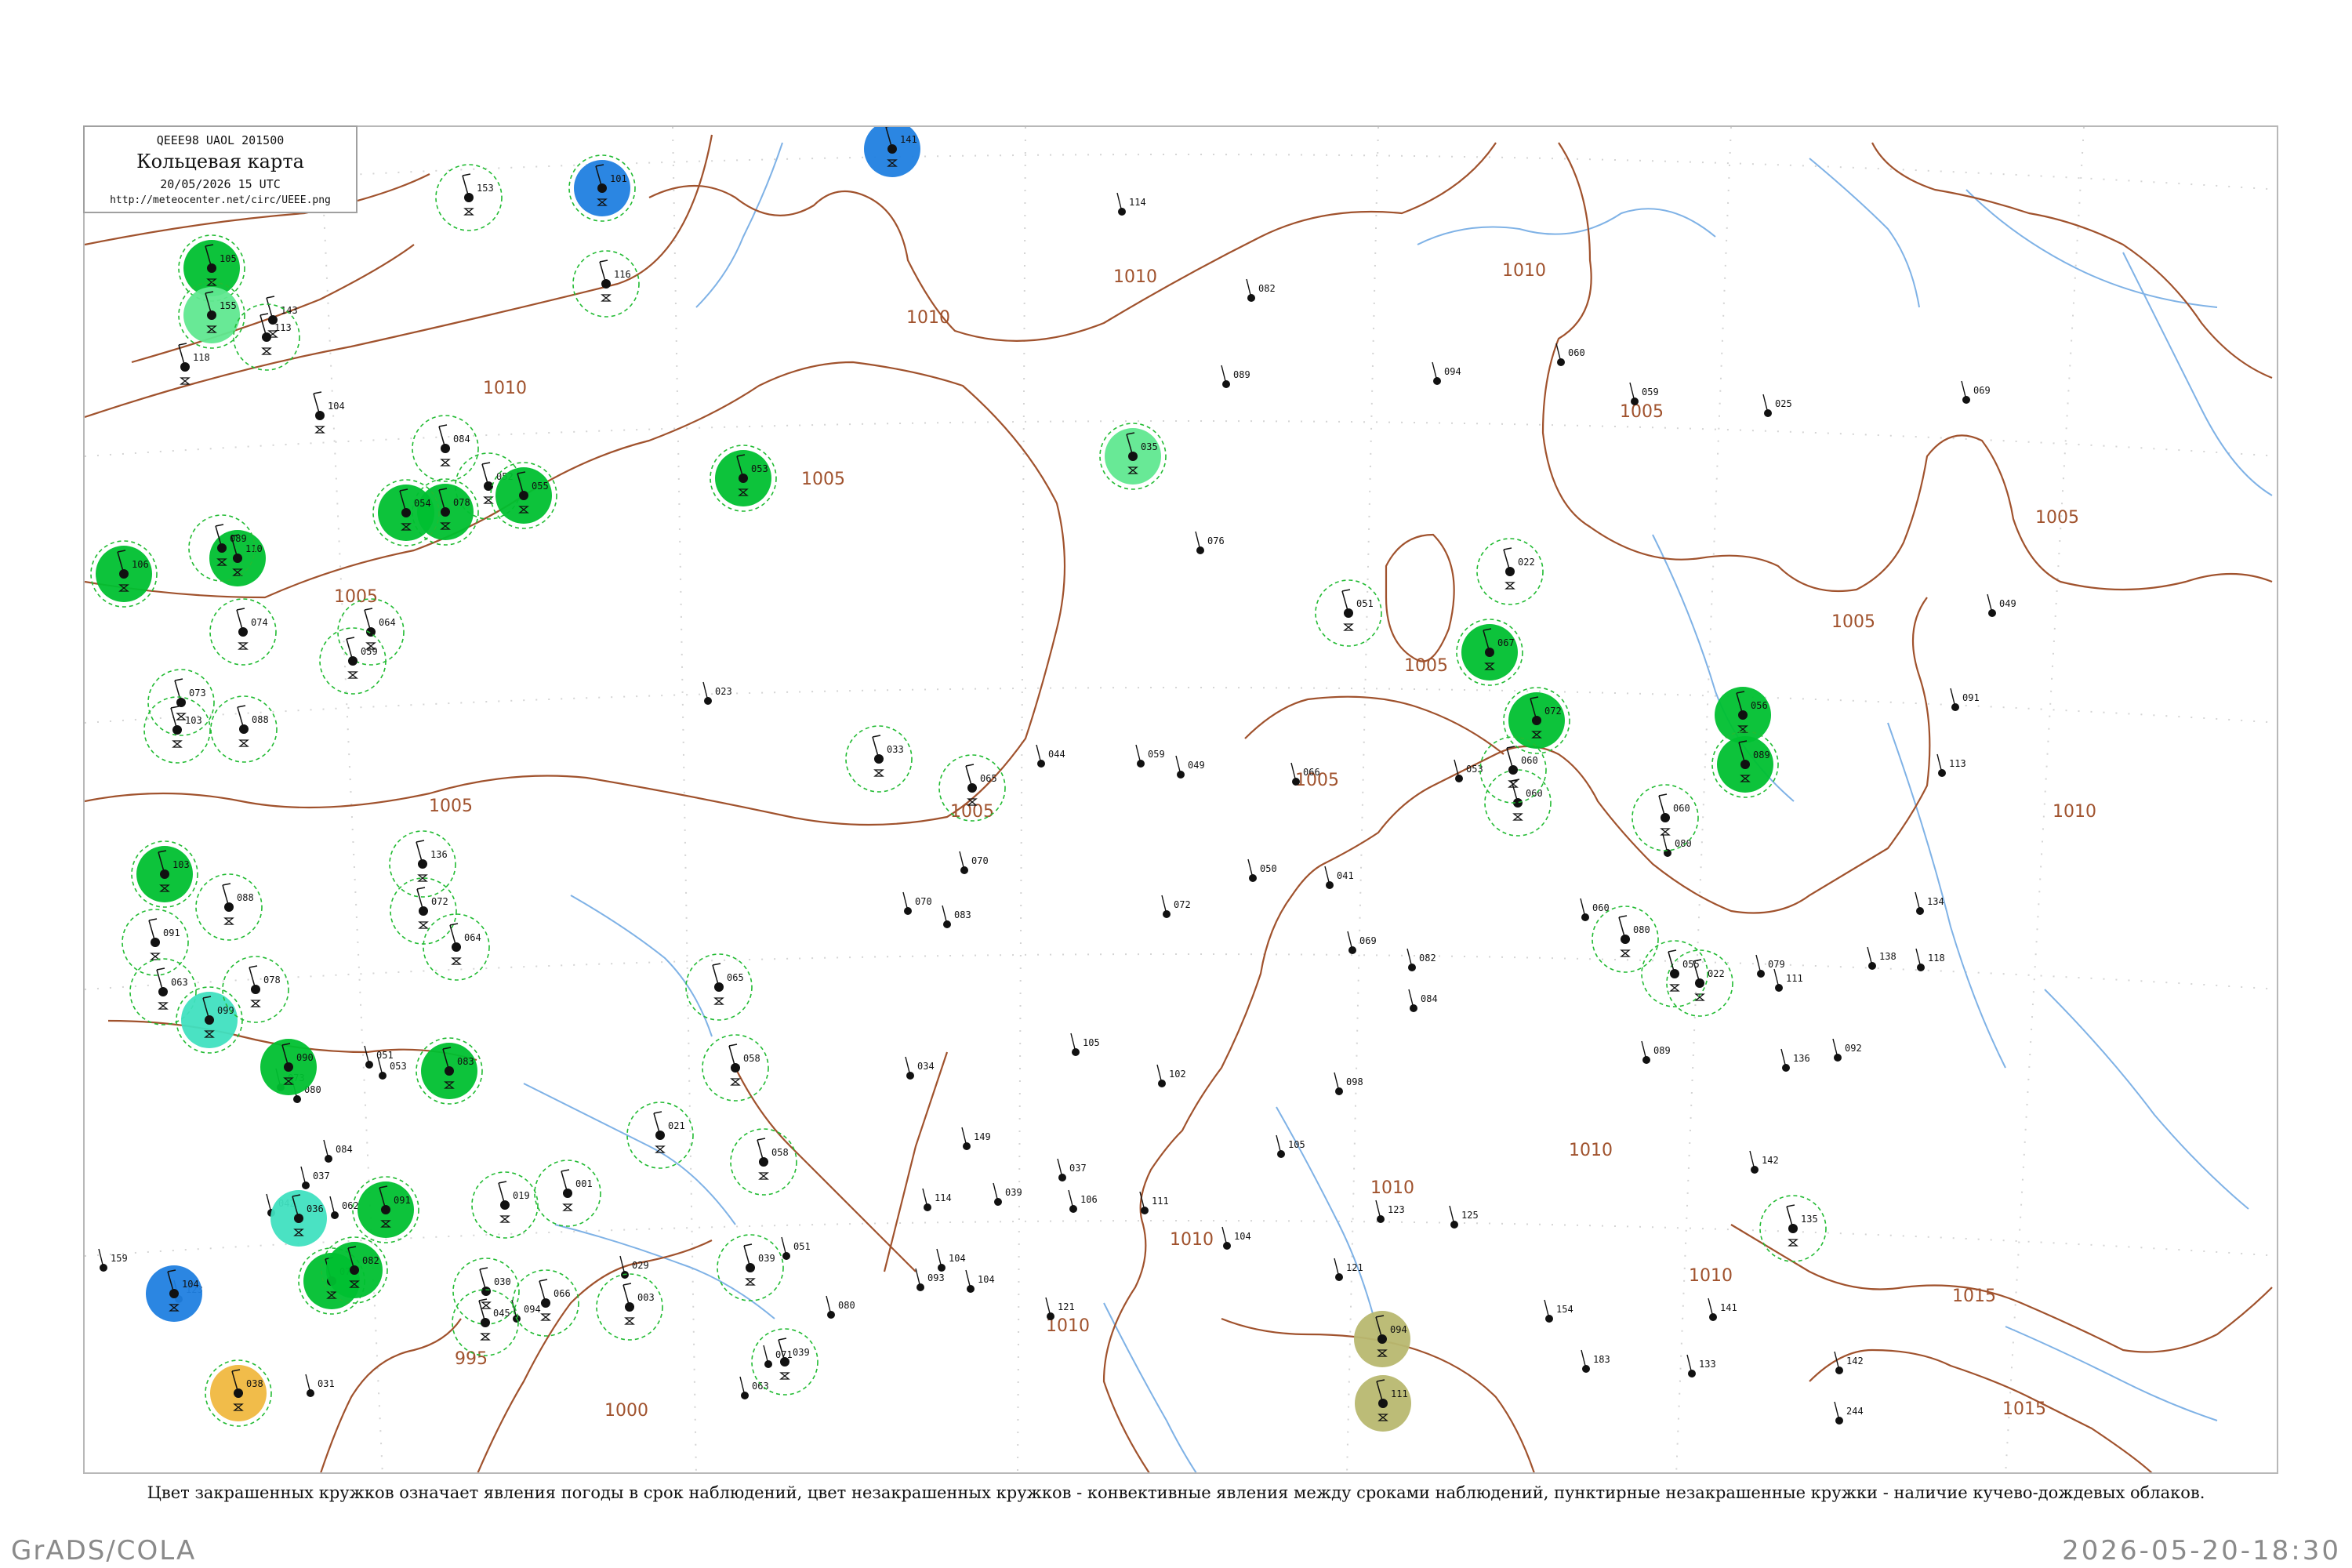  I want to click on station-pressure-value: 063, so click(179, 982).